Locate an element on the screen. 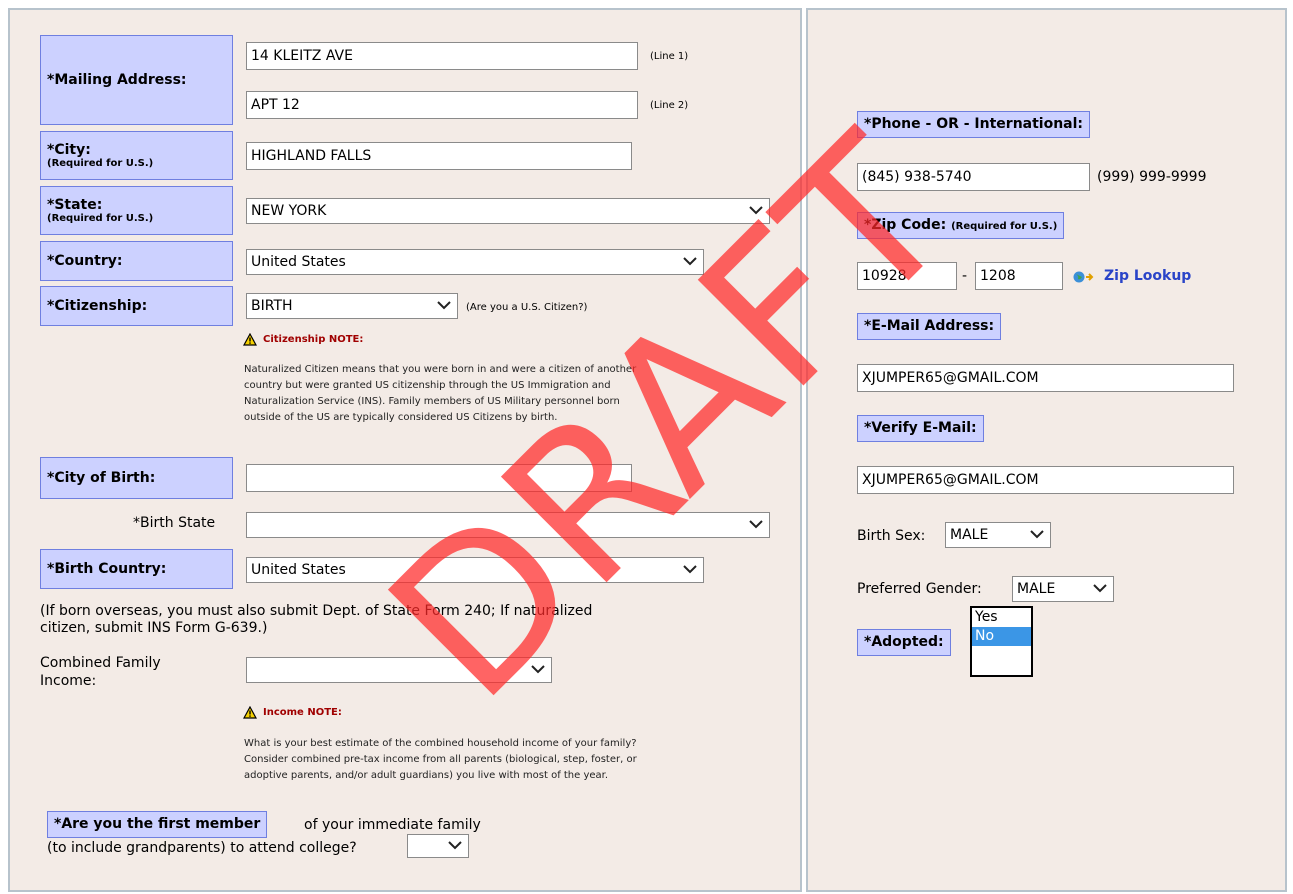 This screenshot has width=1293, height=894. city-input: HIGHLAND FALLS is located at coordinates (439, 156).